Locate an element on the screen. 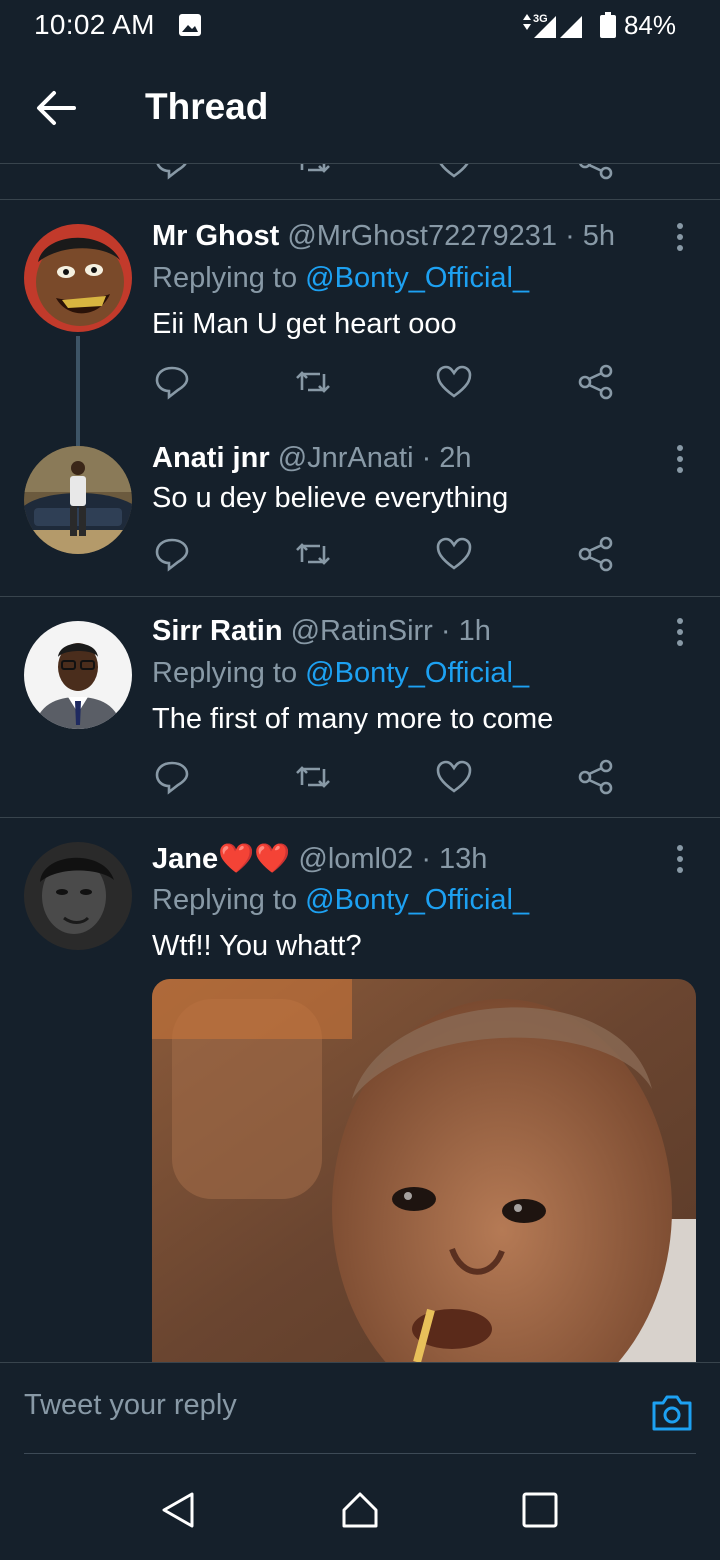  user-handle: @JnrAnati is located at coordinates (346, 458).